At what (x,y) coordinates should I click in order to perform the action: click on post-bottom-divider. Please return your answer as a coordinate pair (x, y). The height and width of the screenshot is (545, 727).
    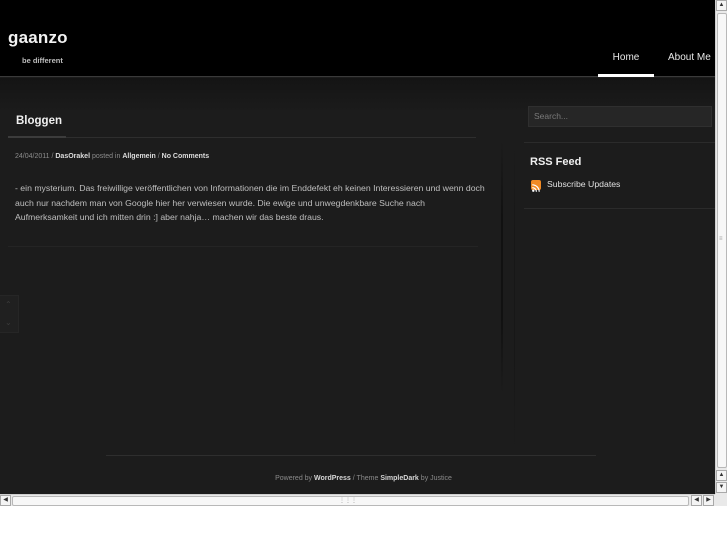
    Looking at the image, I should click on (243, 246).